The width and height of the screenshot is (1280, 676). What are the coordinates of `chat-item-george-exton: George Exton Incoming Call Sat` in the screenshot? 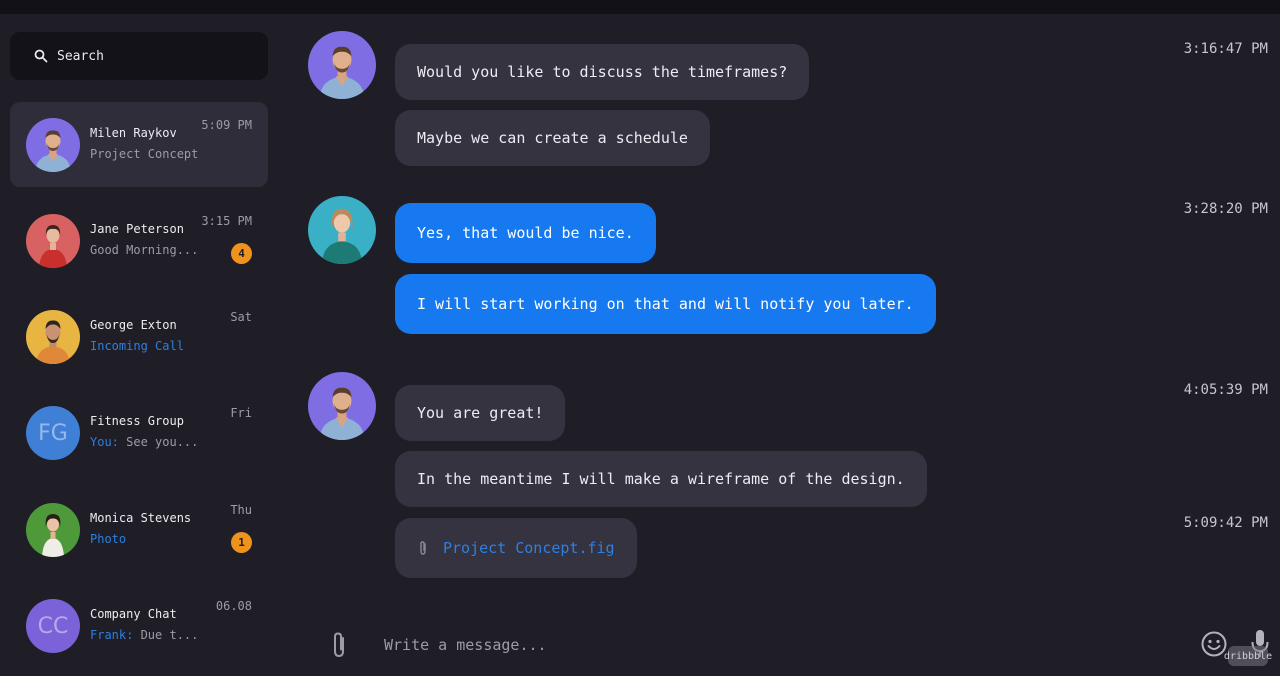 It's located at (139, 336).